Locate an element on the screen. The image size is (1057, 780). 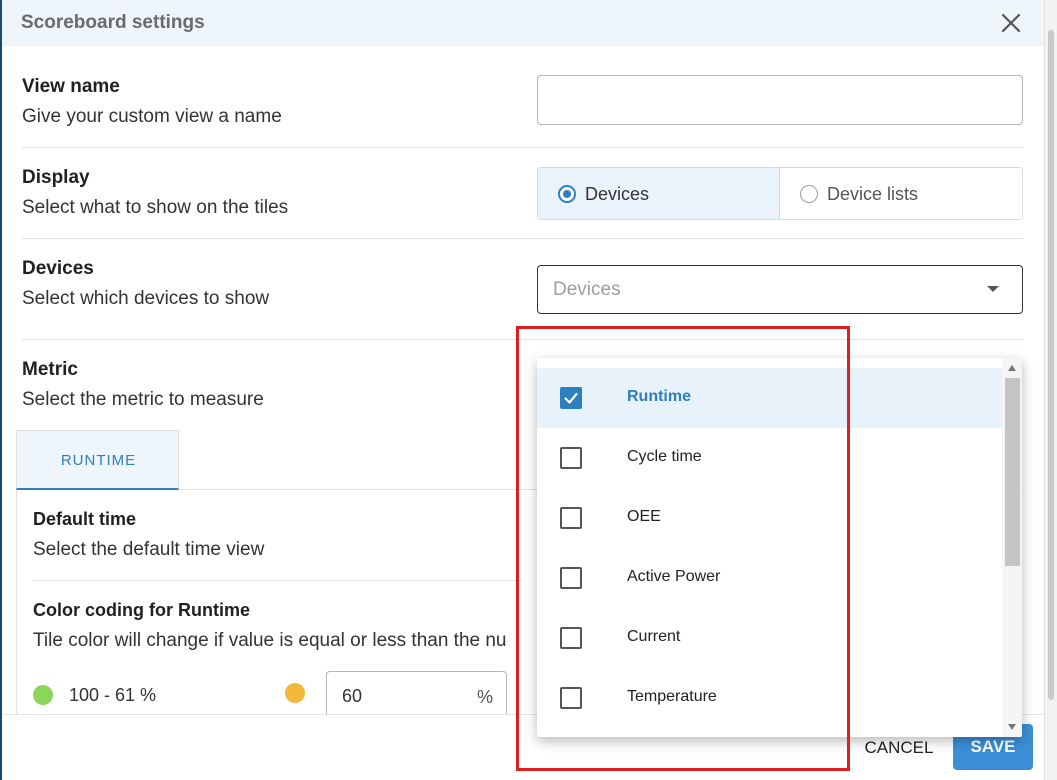
metric-option-runtime: Runtime is located at coordinates (769, 398).